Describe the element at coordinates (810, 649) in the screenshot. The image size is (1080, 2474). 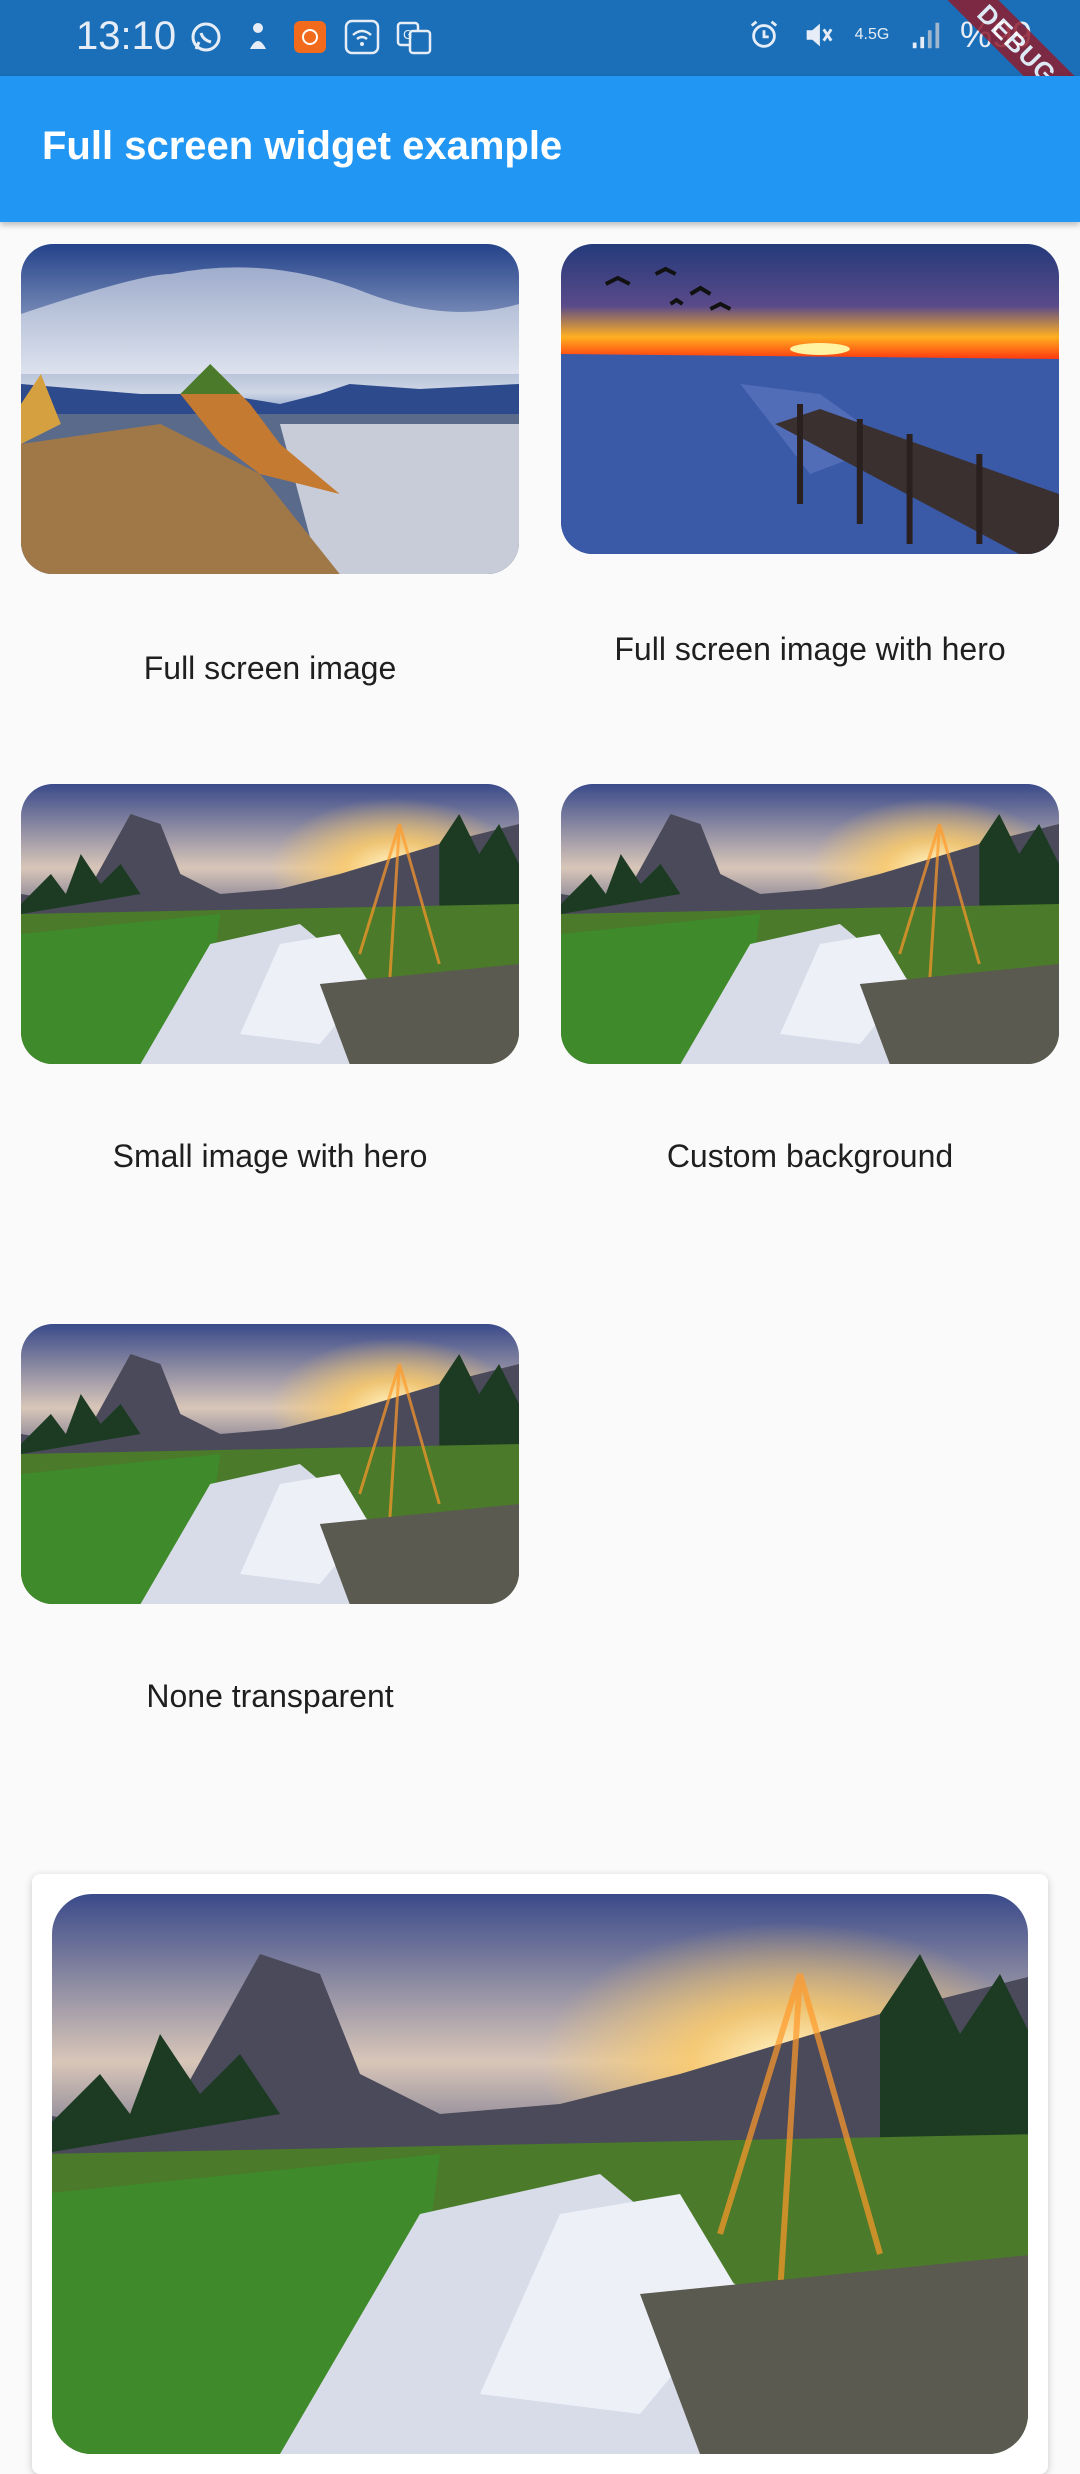
I see `caption-full-screen-image-with-hero: Full screen image with hero` at that location.